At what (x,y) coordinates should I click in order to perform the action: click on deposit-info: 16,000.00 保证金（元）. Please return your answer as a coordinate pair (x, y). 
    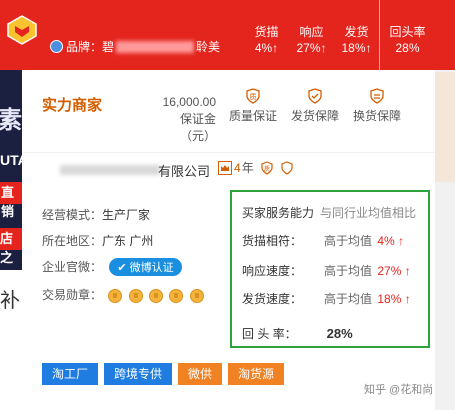
    Looking at the image, I should click on (184, 119).